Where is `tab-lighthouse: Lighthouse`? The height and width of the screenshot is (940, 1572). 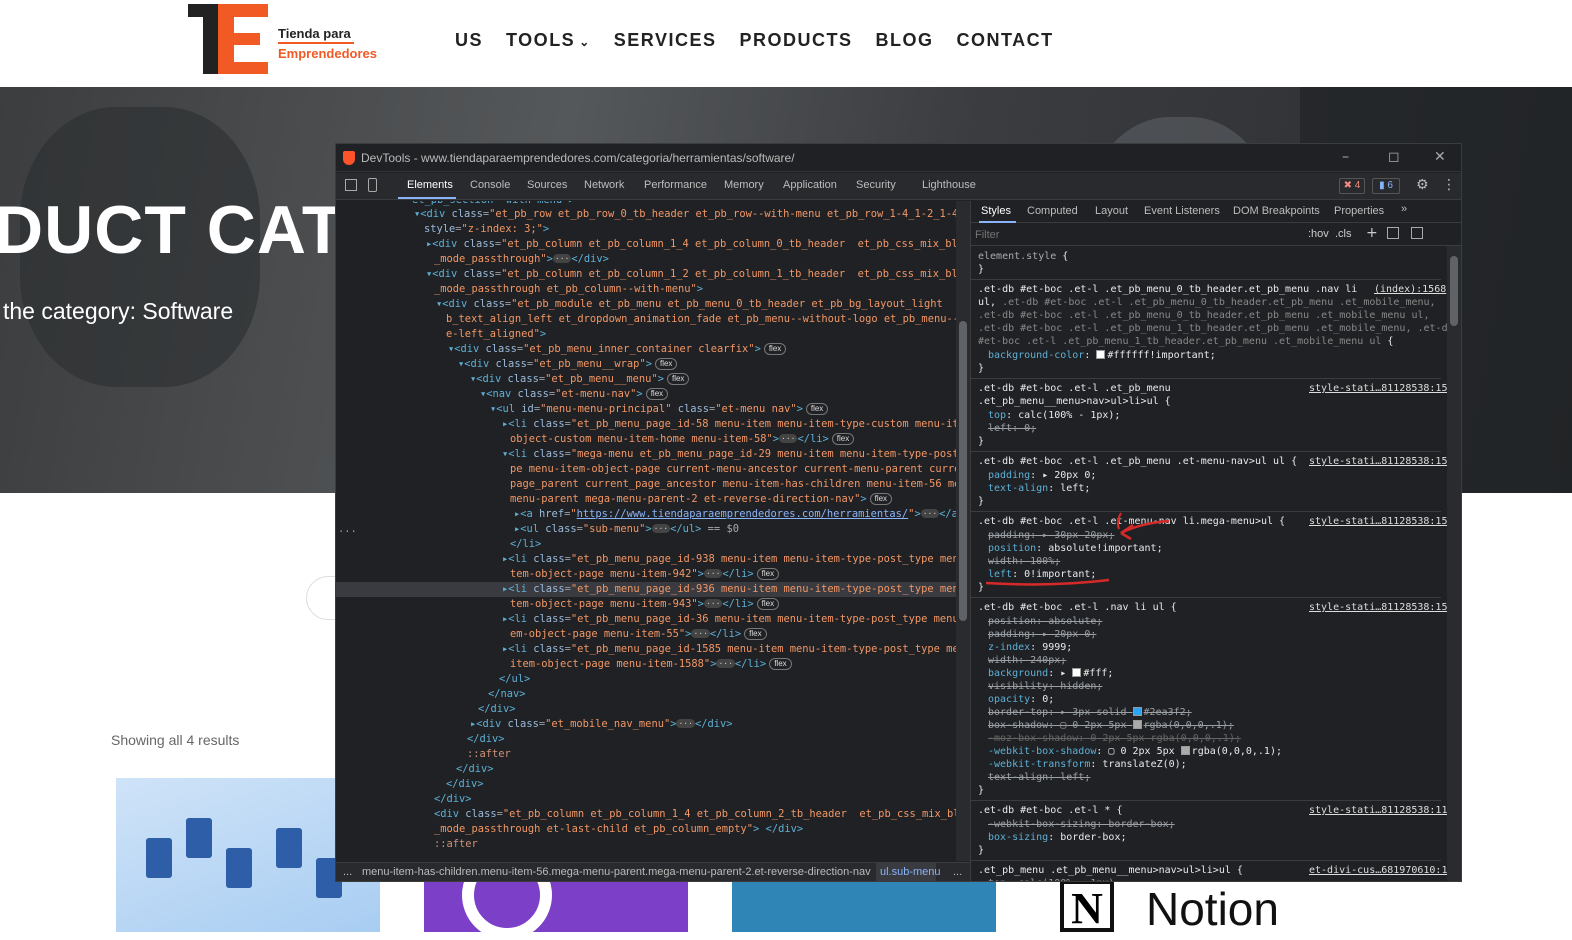
tab-lighthouse: Lighthouse is located at coordinates (949, 185).